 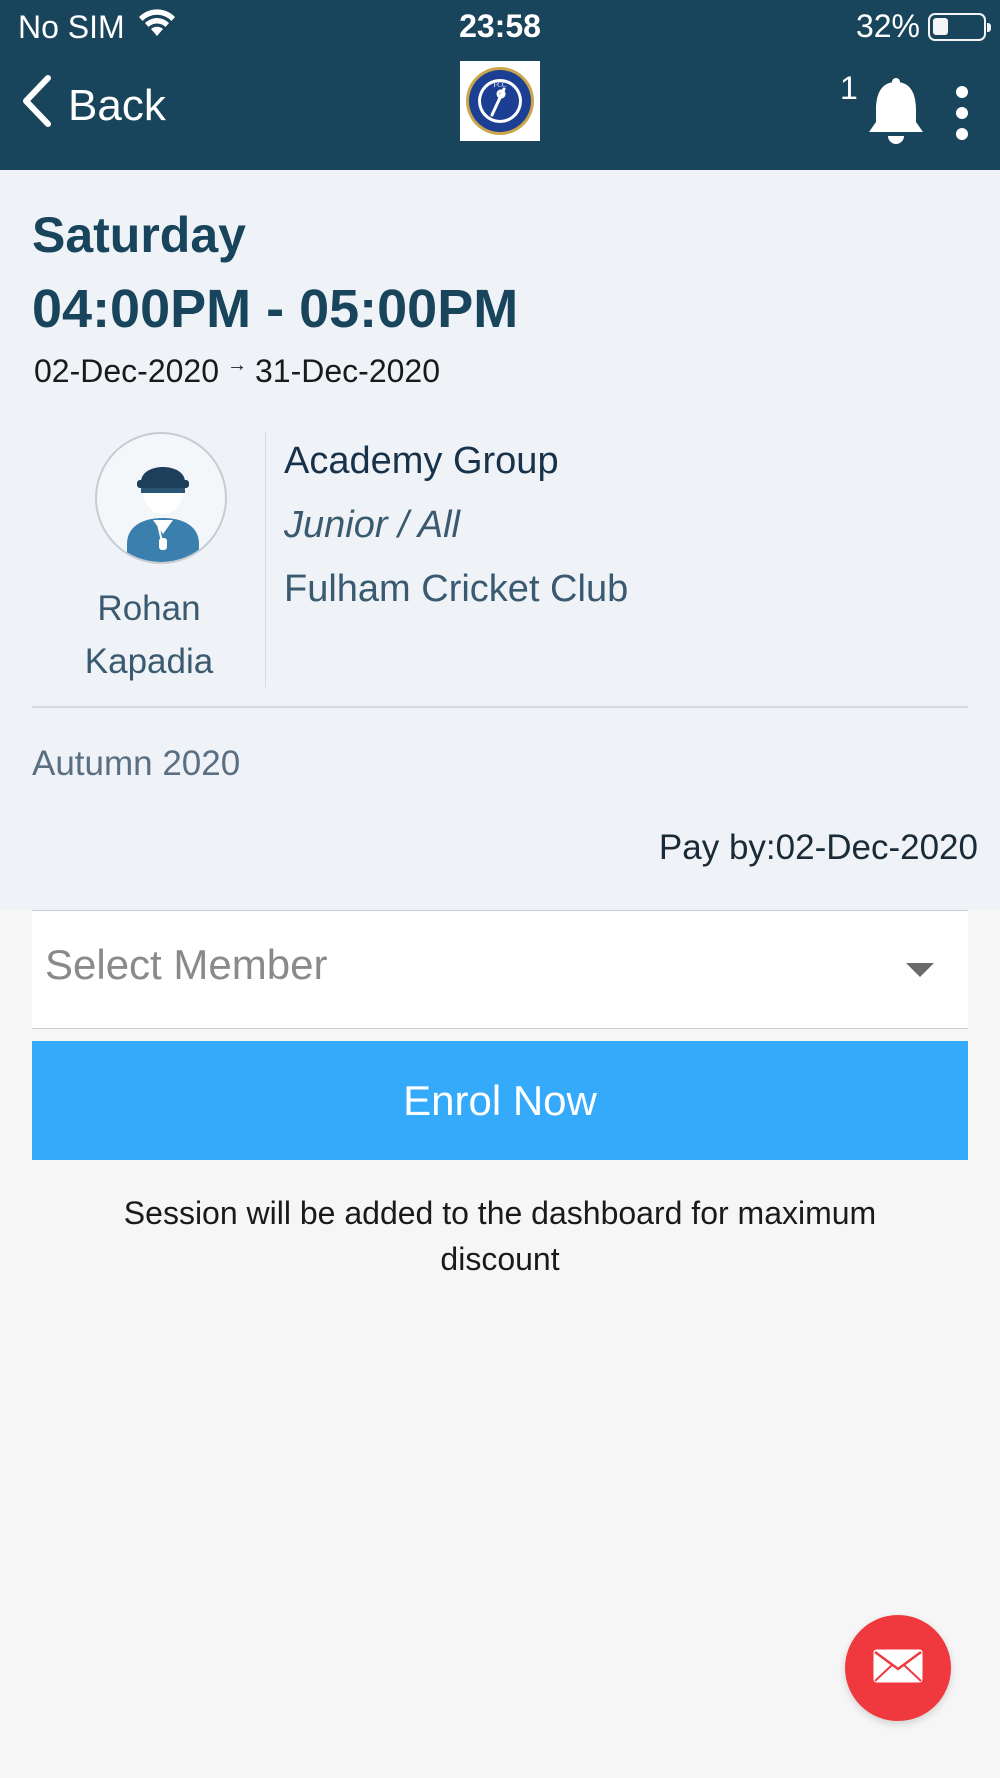 I want to click on more-menu-icon, so click(x=962, y=114).